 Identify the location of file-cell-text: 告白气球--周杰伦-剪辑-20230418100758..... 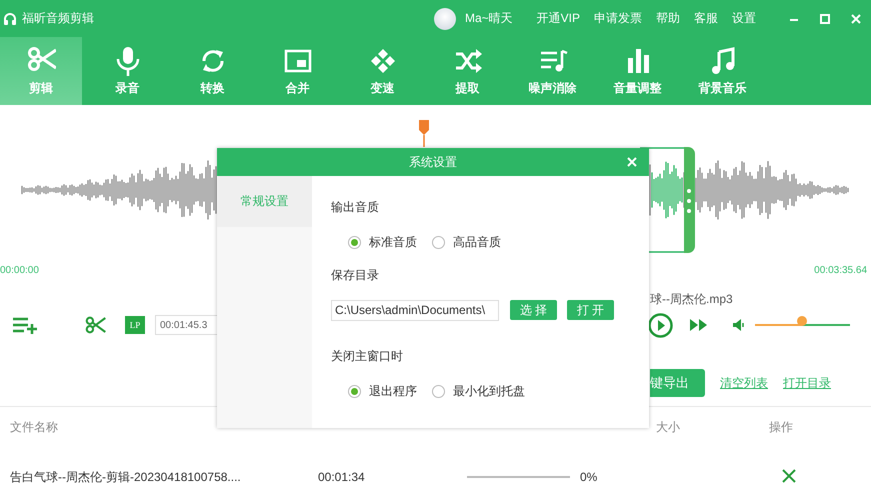
(125, 477).